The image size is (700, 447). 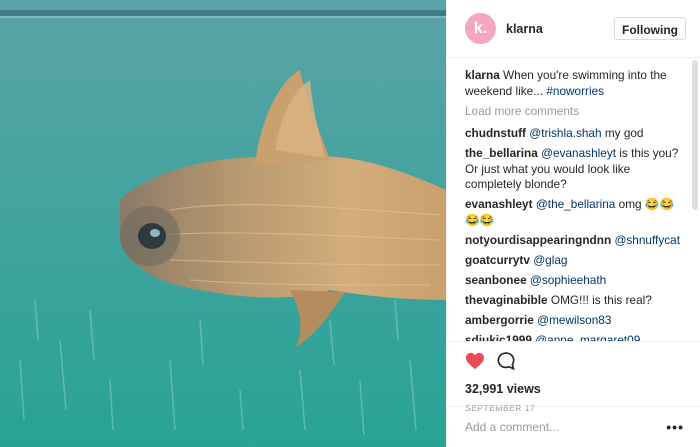 What do you see at coordinates (503, 389) in the screenshot?
I see `view-count: 32,991 views` at bounding box center [503, 389].